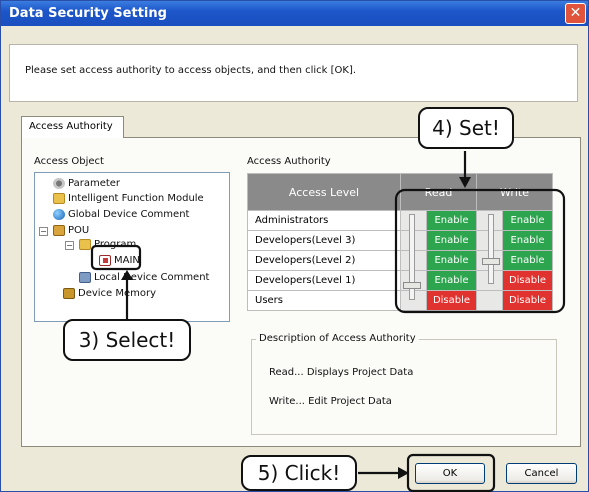 Image resolution: width=589 pixels, height=492 pixels. Describe the element at coordinates (330, 401) in the screenshot. I see `description-write: Write... Edit Project Data` at that location.